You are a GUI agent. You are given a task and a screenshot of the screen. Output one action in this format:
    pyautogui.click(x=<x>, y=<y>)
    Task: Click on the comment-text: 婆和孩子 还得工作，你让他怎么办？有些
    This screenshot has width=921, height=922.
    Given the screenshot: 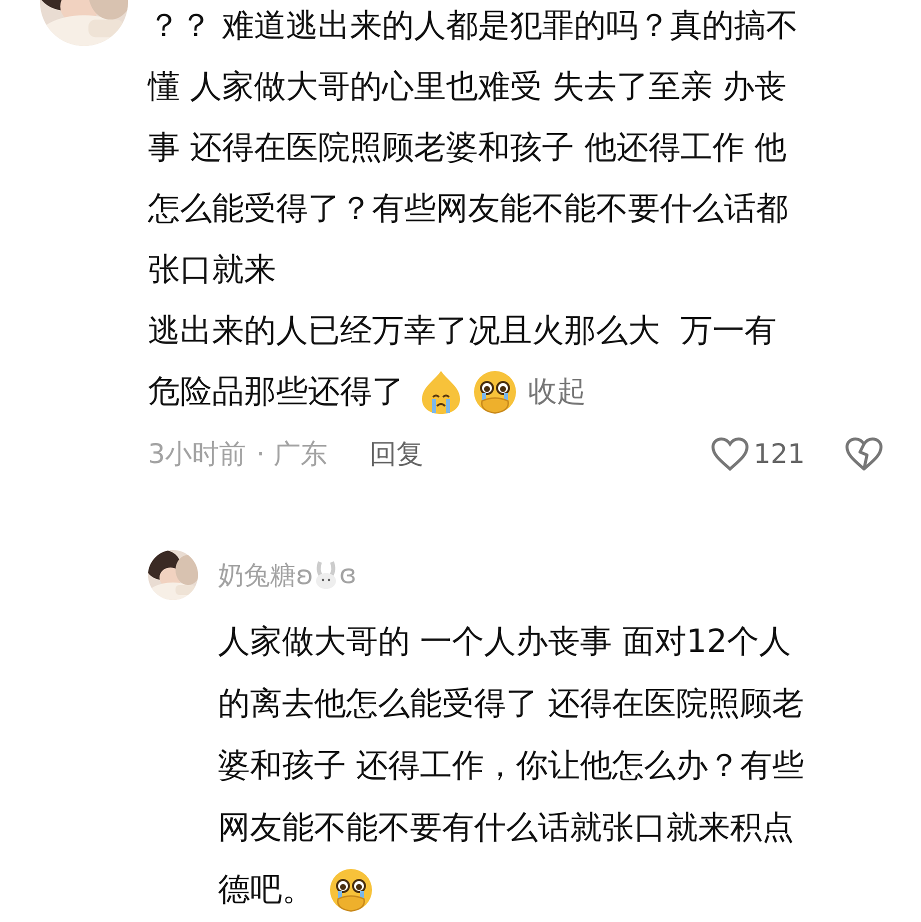 What is the action you would take?
    pyautogui.click(x=511, y=765)
    